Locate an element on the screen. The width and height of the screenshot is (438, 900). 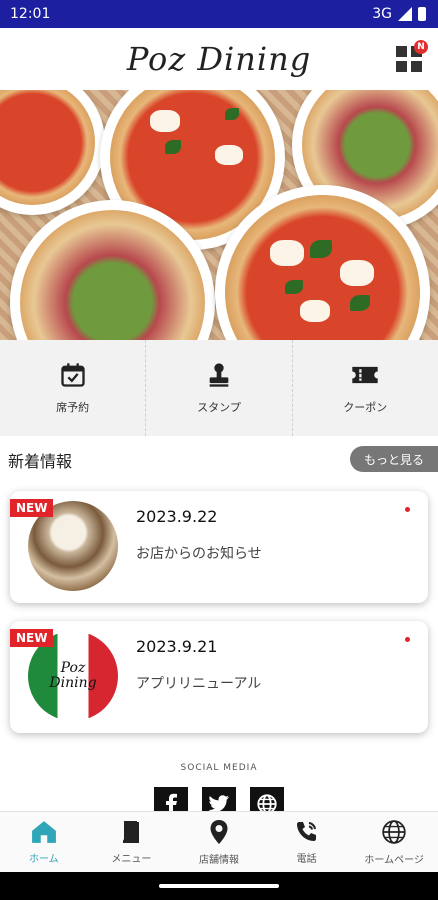
map-pin-icon is located at coordinates (219, 831).